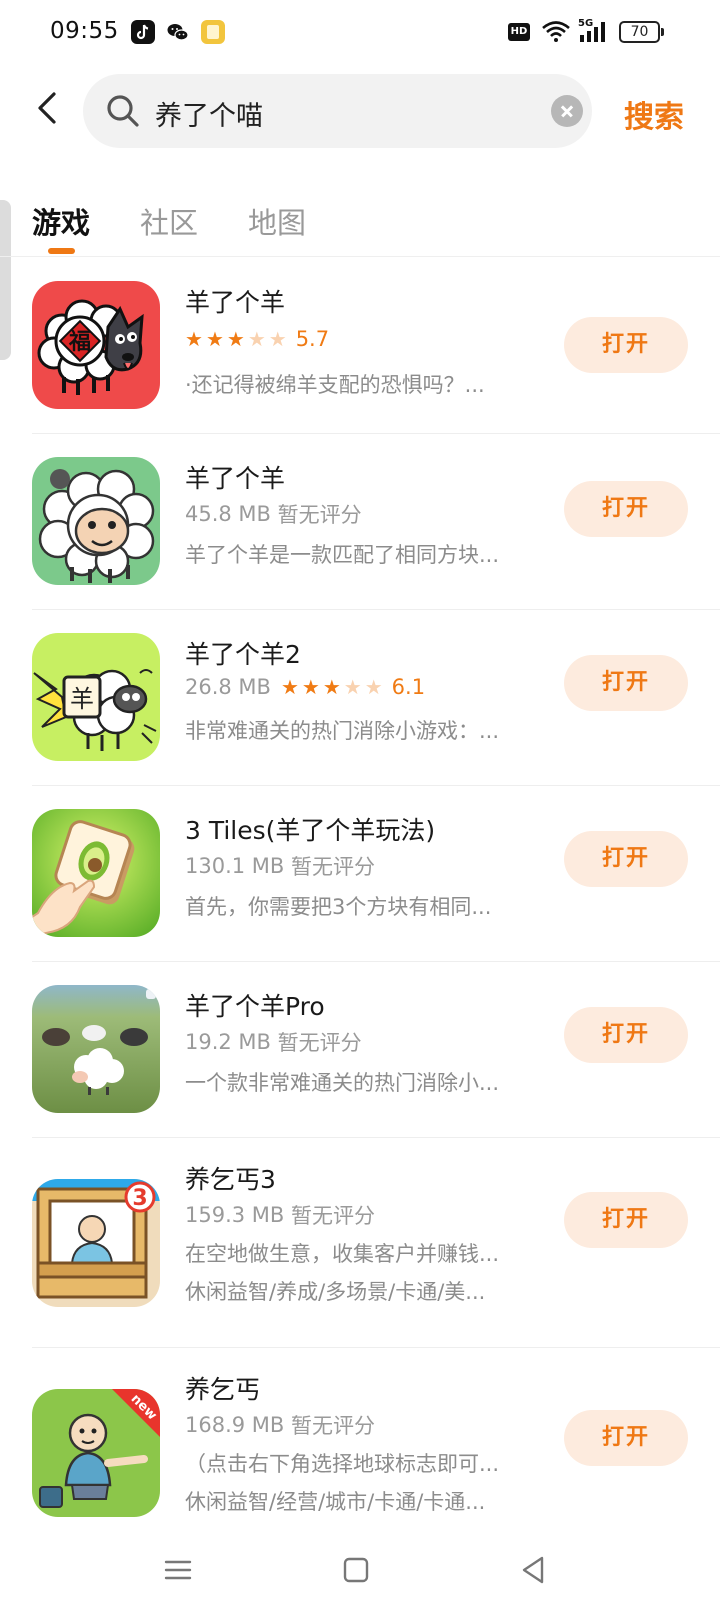 Image resolution: width=720 pixels, height=1612 pixels. Describe the element at coordinates (235, 1425) in the screenshot. I see `file-size: 168.9 MB` at that location.